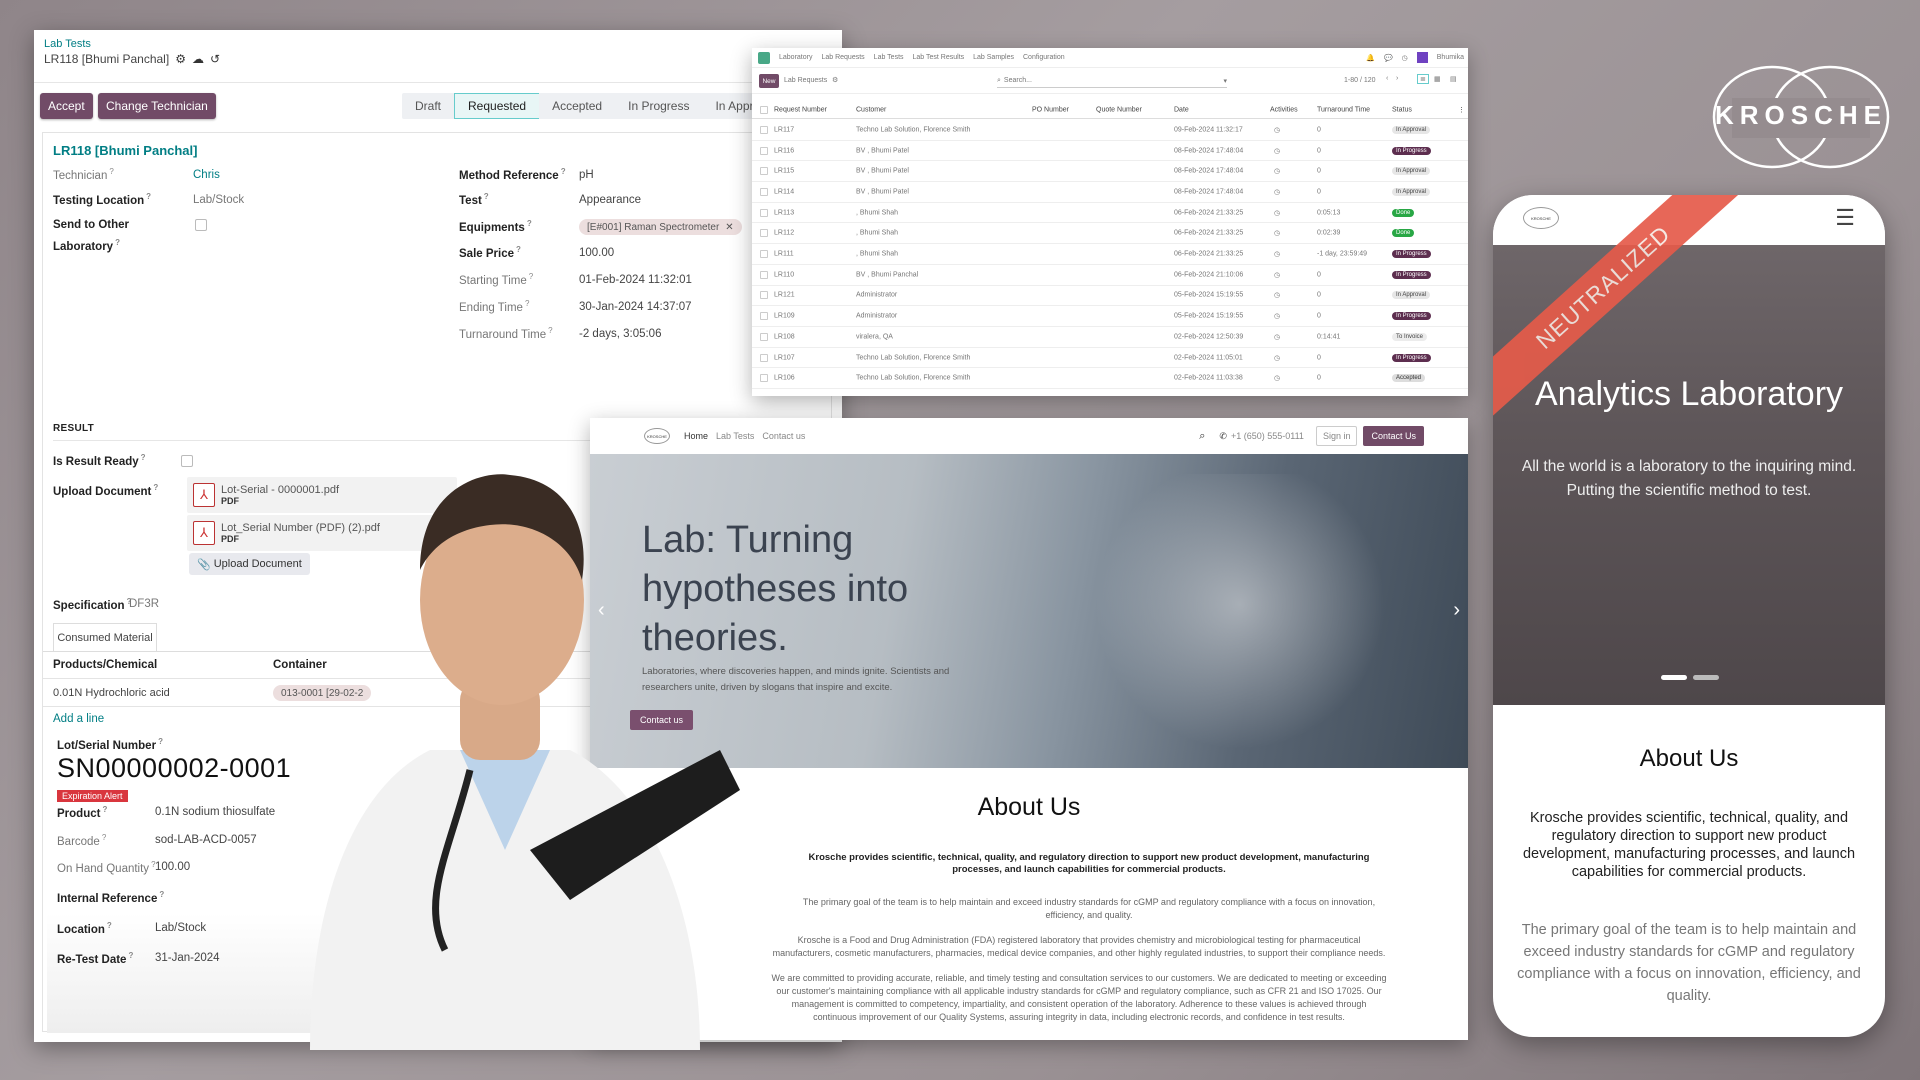 This screenshot has height=1080, width=1920. What do you see at coordinates (1450, 57) in the screenshot?
I see `user-name: Bhumika` at bounding box center [1450, 57].